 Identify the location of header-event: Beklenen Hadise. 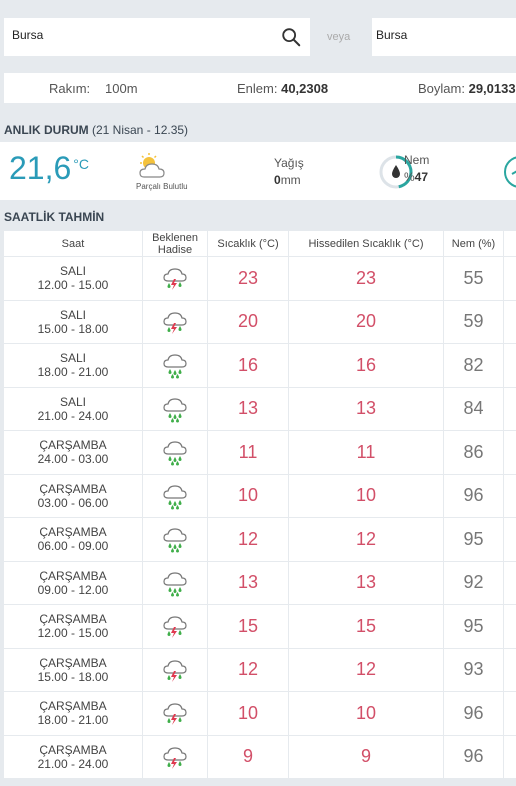
(175, 244).